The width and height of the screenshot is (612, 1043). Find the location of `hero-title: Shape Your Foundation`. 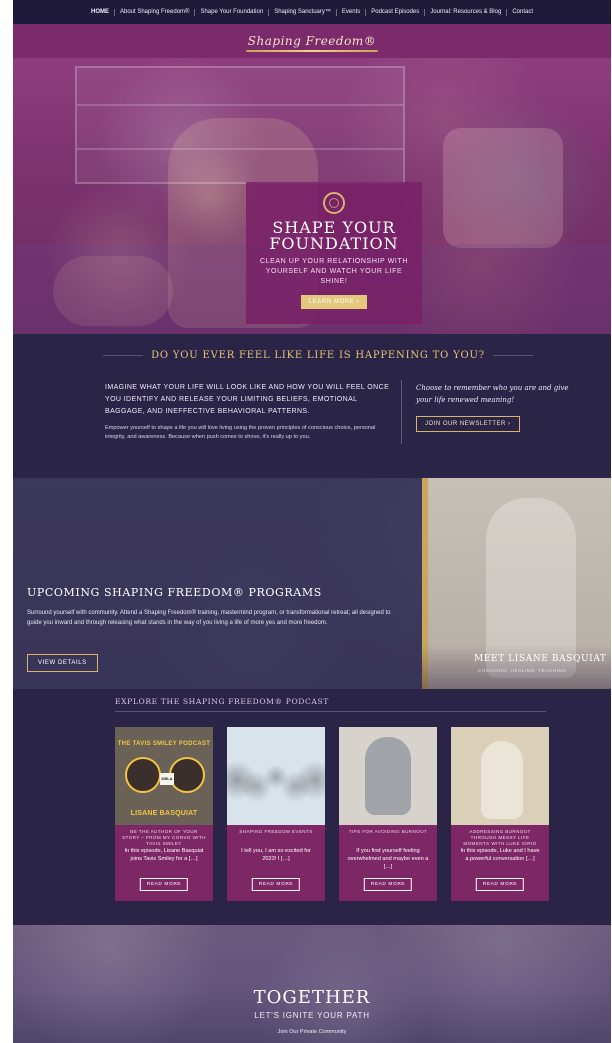

hero-title: Shape Your Foundation is located at coordinates (334, 235).